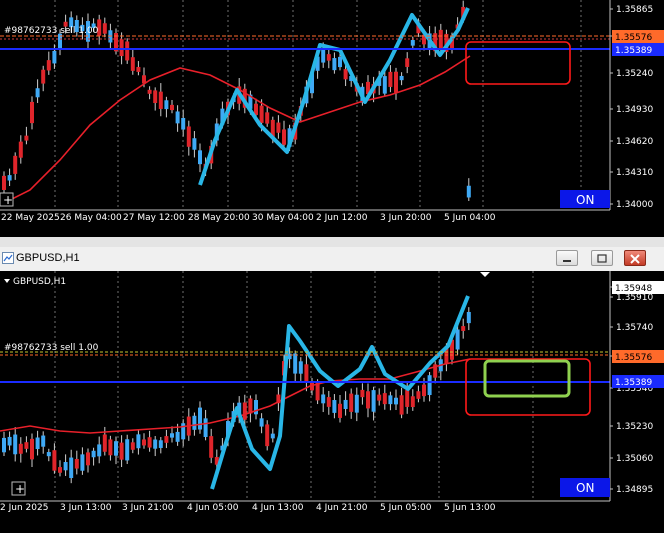  I want to click on top-current-price-text: 1.35576, so click(633, 38).